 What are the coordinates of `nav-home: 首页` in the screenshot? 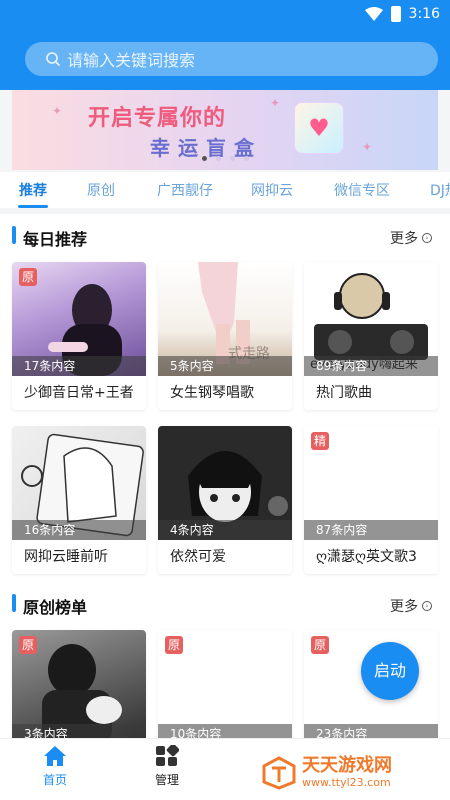 It's located at (55, 766).